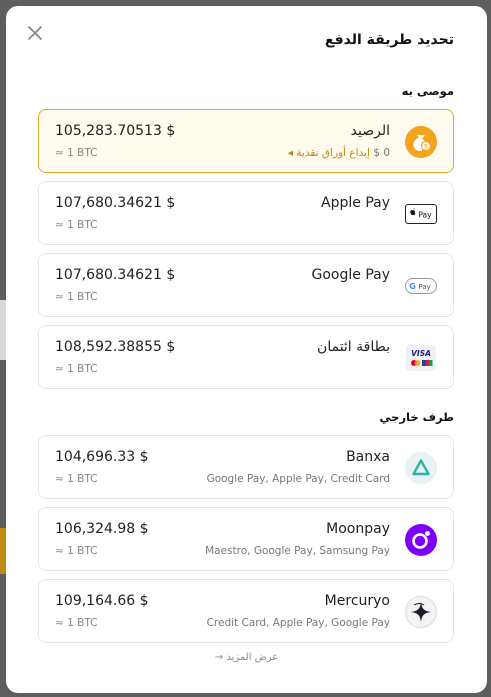  What do you see at coordinates (427, 91) in the screenshot?
I see `section-recommended: موصى به` at bounding box center [427, 91].